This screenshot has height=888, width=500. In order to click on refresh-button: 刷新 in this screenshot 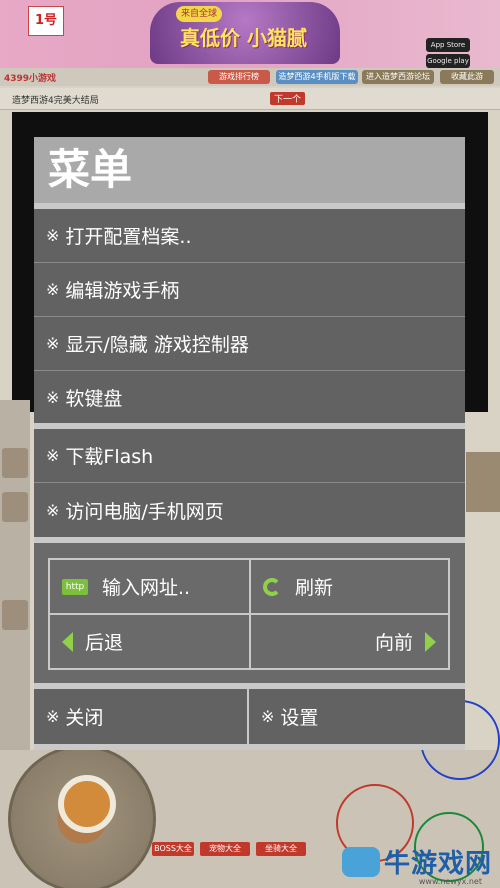, I will do `click(349, 586)`.